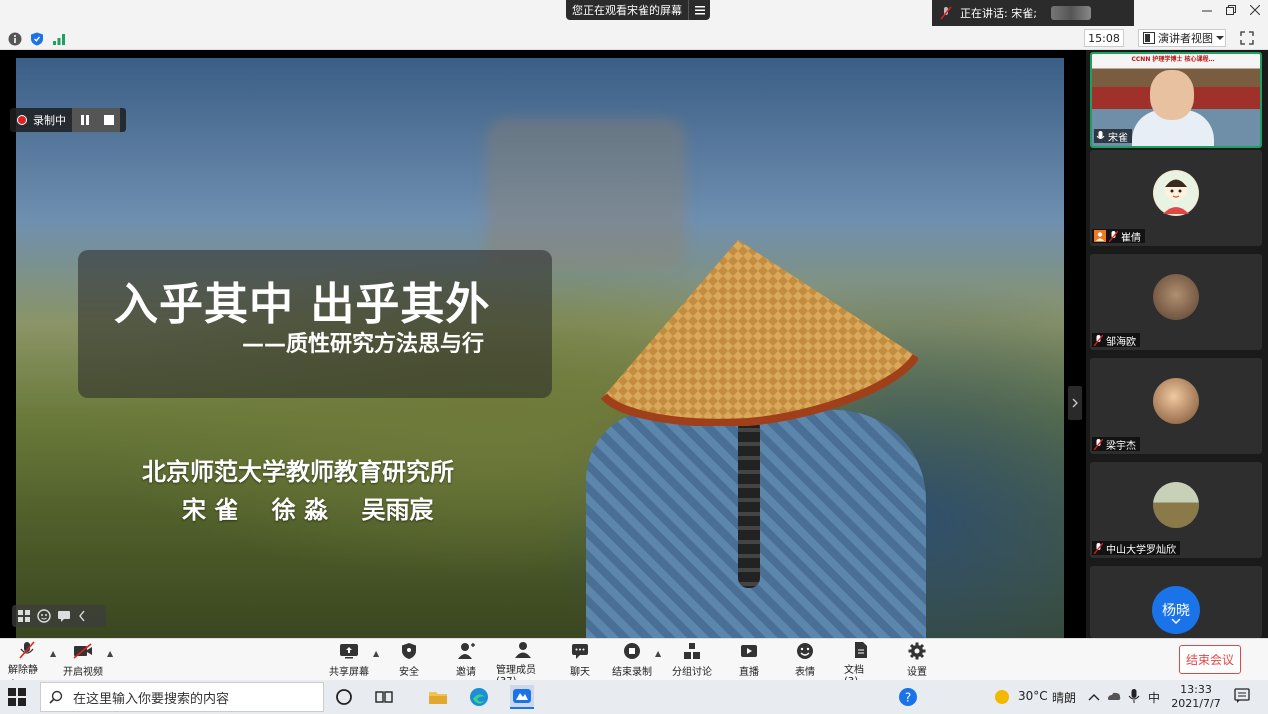 This screenshot has height=714, width=1268. What do you see at coordinates (1002, 697) in the screenshot?
I see `weather-sun-icon` at bounding box center [1002, 697].